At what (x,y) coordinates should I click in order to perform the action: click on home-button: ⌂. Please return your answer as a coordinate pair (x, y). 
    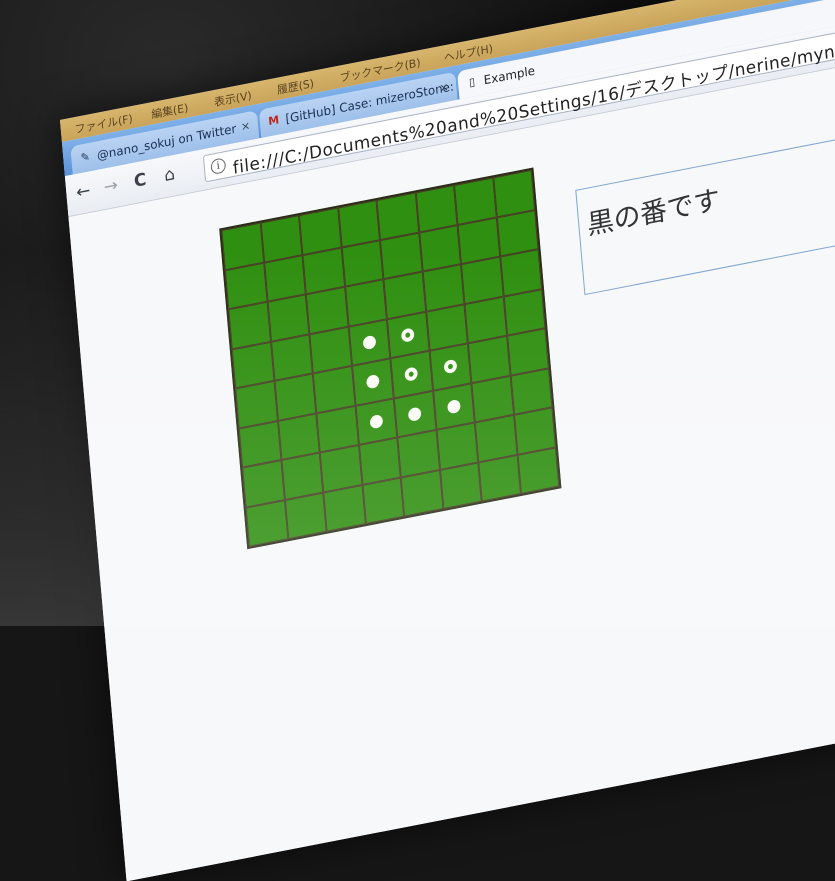
    Looking at the image, I should click on (170, 175).